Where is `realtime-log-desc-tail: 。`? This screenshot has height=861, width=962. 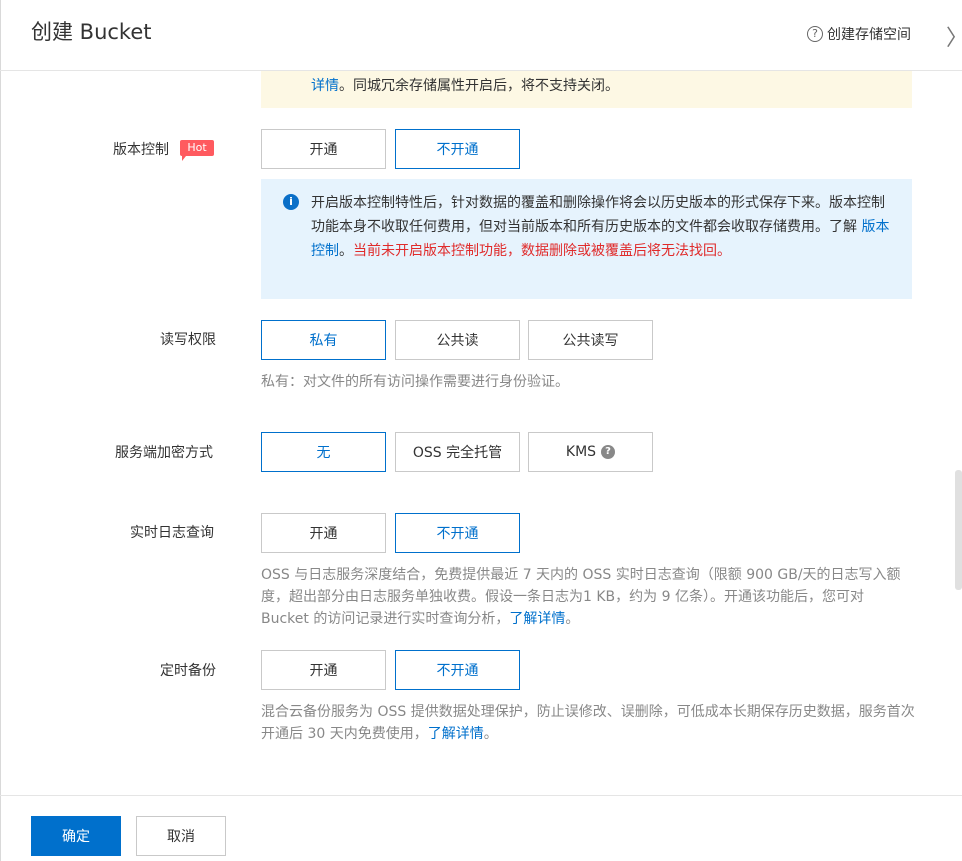 realtime-log-desc-tail: 。 is located at coordinates (572, 619).